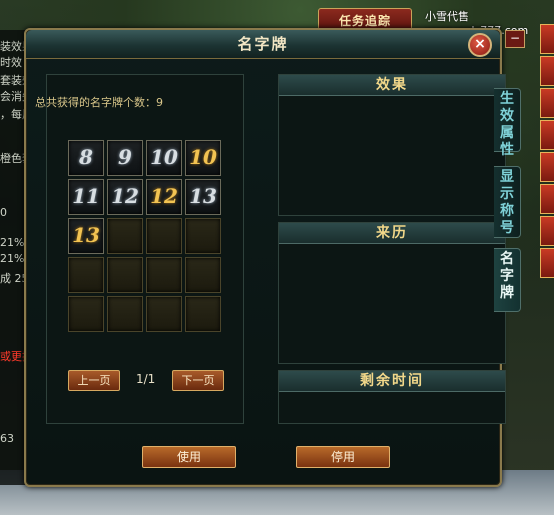 Image resolution: width=554 pixels, height=515 pixels. Describe the element at coordinates (7, 438) in the screenshot. I see `underlying-panel-text: 63` at that location.